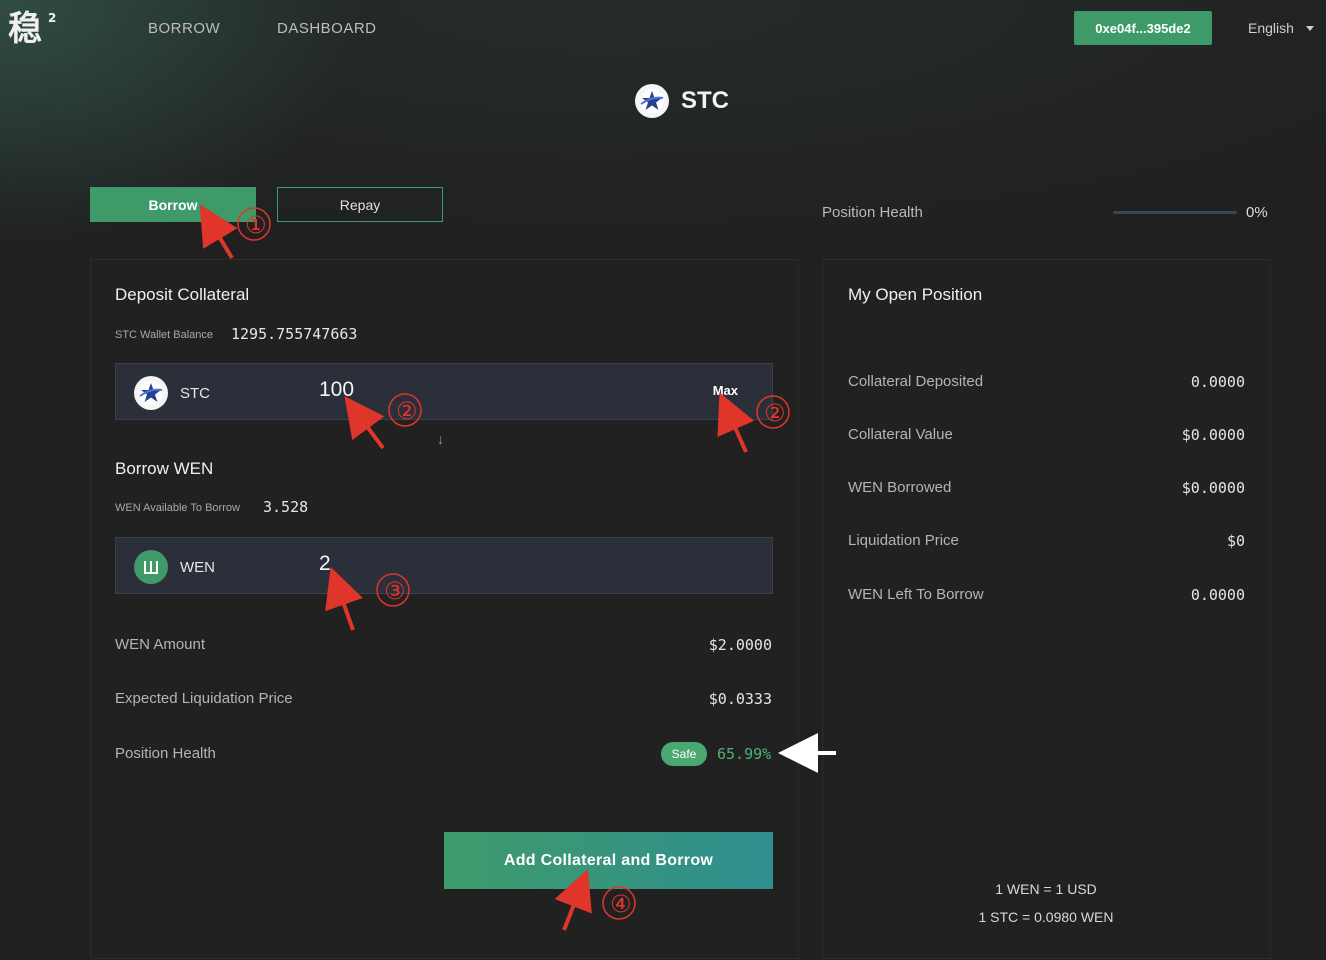 This screenshot has width=1326, height=960. I want to click on liquidation-price-label: Expected Liquidation Price, so click(204, 698).